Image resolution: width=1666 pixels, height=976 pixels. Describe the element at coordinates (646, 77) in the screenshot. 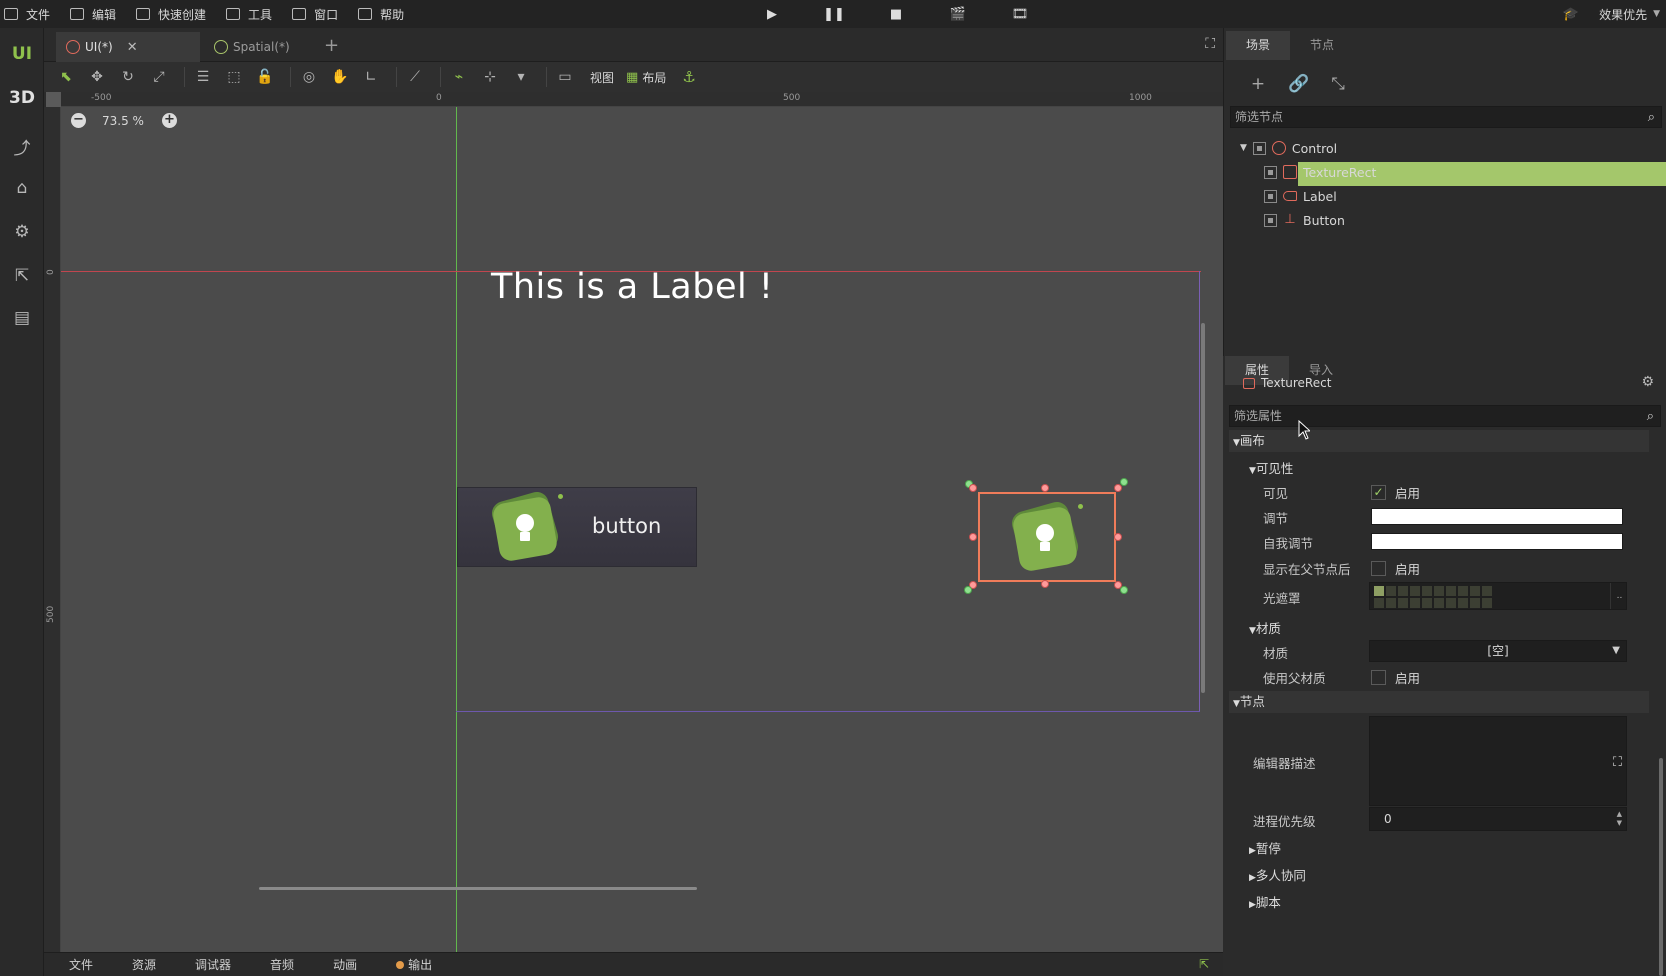

I see `layout-menu: ▦ 布局` at that location.